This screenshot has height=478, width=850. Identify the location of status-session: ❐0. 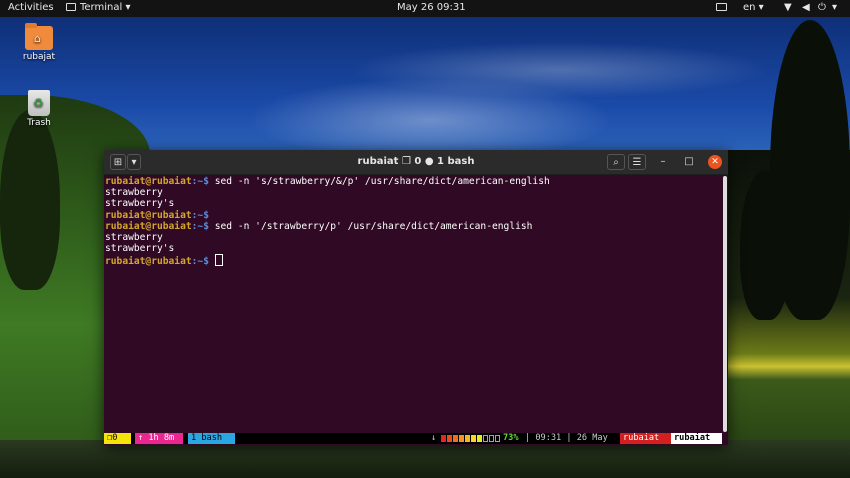
(117, 438).